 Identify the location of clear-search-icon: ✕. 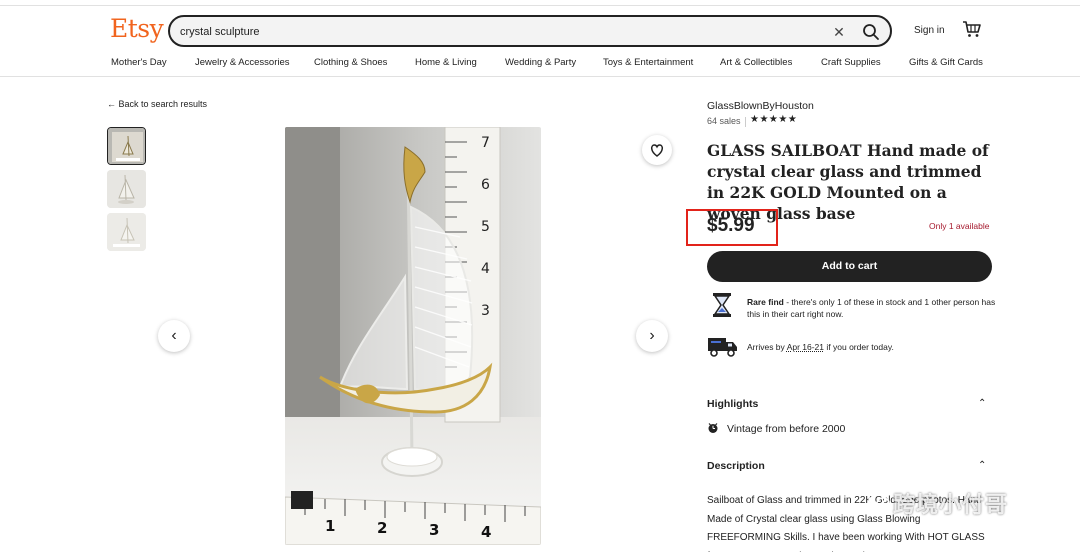
(839, 32).